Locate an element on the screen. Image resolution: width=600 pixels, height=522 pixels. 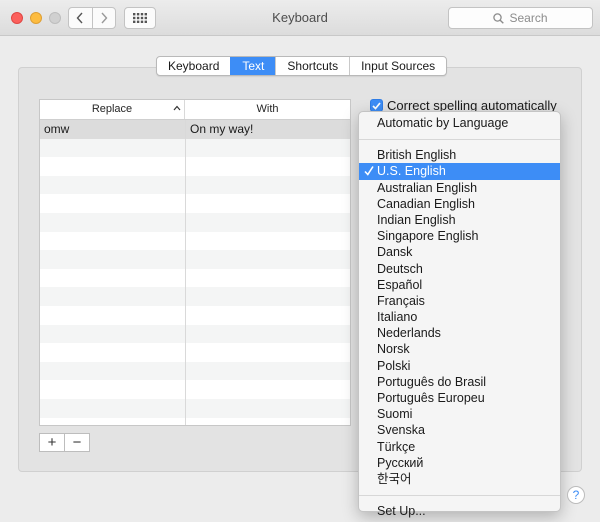
selected-language-label: U.S. English is located at coordinates (411, 171).